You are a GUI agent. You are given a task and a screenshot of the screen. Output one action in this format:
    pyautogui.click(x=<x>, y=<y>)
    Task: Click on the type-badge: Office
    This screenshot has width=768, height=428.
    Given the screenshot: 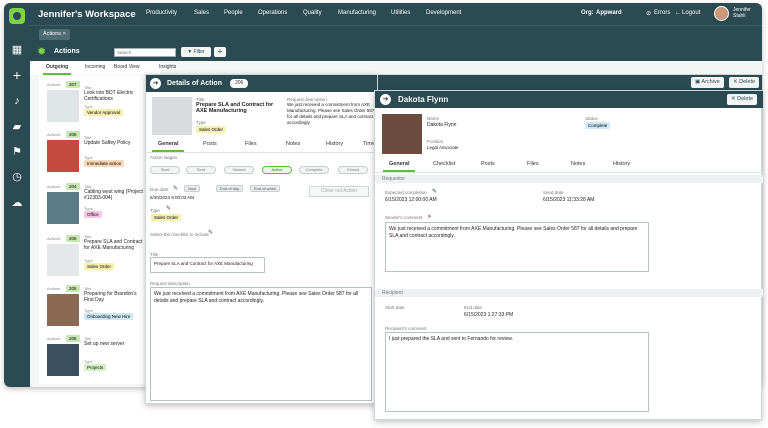 What is the action you would take?
    pyautogui.click(x=93, y=214)
    